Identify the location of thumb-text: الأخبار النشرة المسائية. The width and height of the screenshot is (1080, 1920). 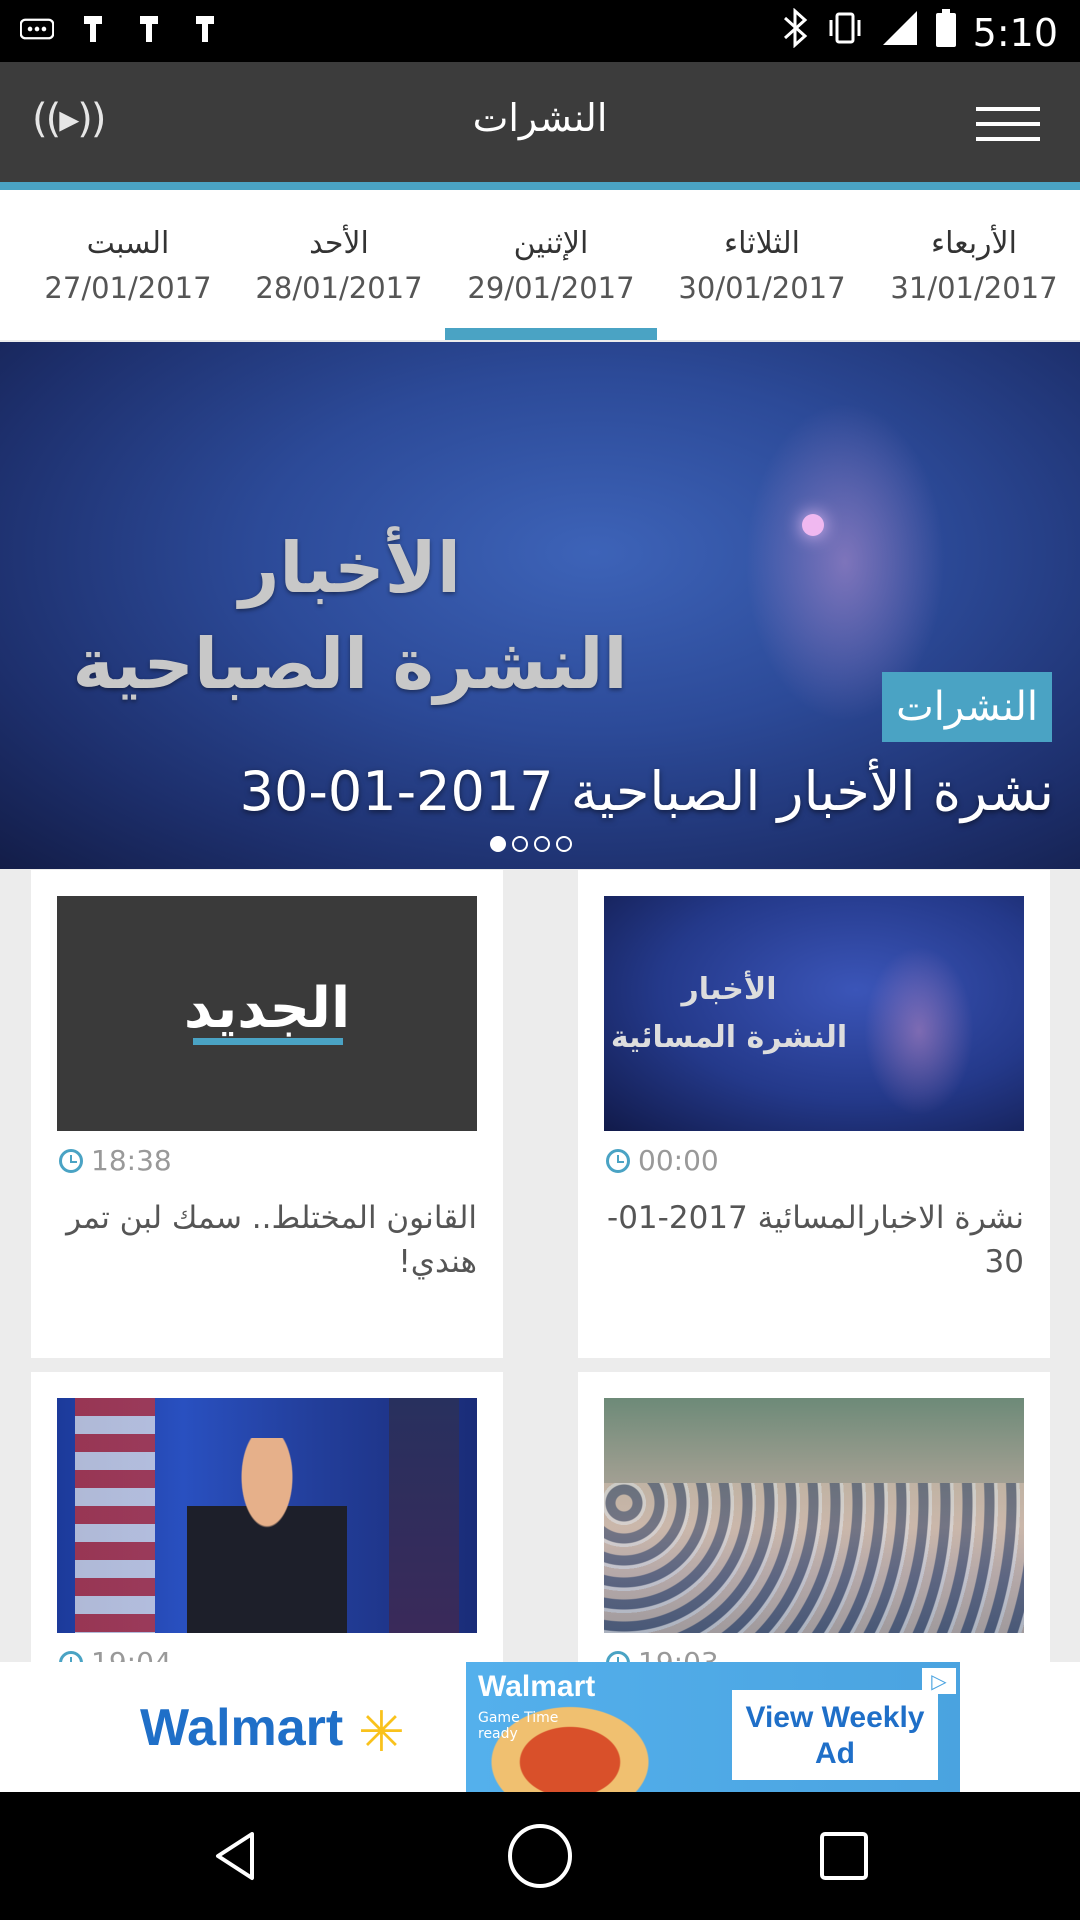
(729, 1013).